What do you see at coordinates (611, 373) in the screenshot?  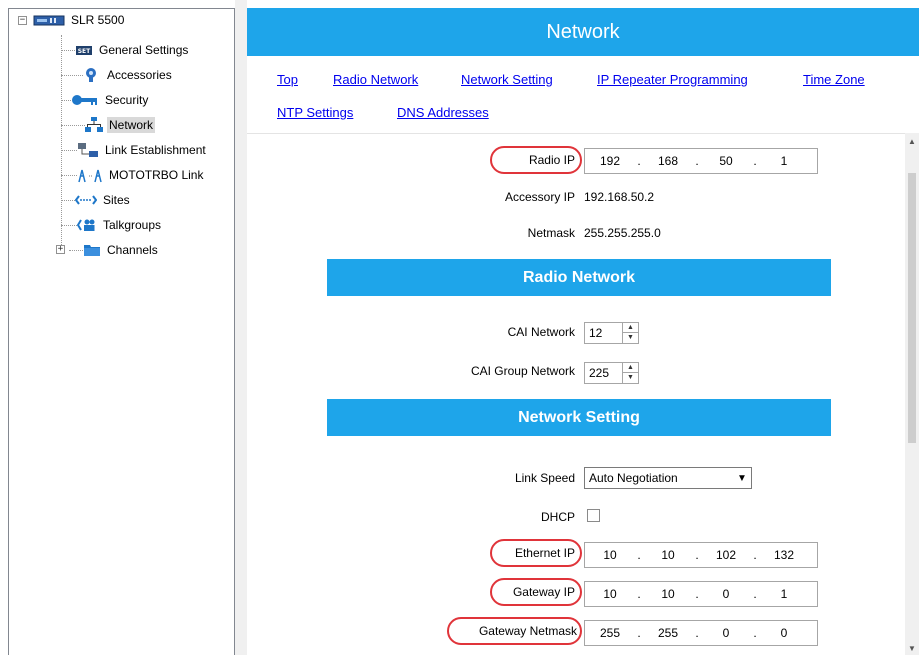 I see `cai-group-network-stepper: 225 ▲ ▼` at bounding box center [611, 373].